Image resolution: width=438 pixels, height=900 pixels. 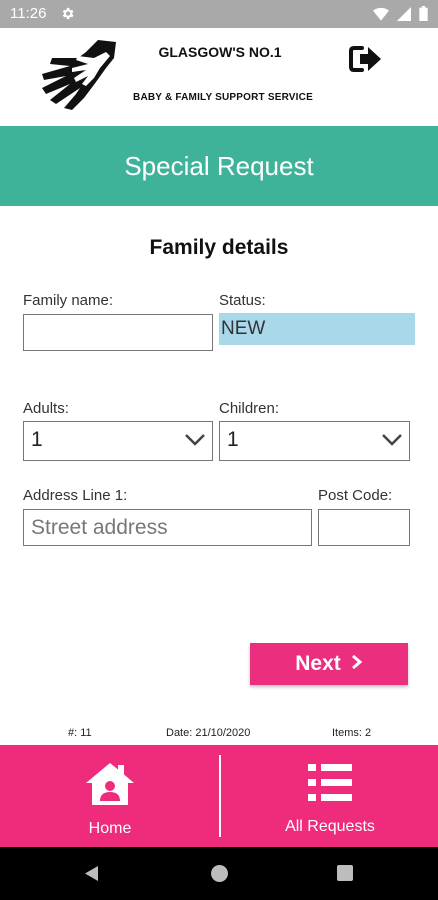 What do you see at coordinates (404, 16) in the screenshot?
I see `signal-icon` at bounding box center [404, 16].